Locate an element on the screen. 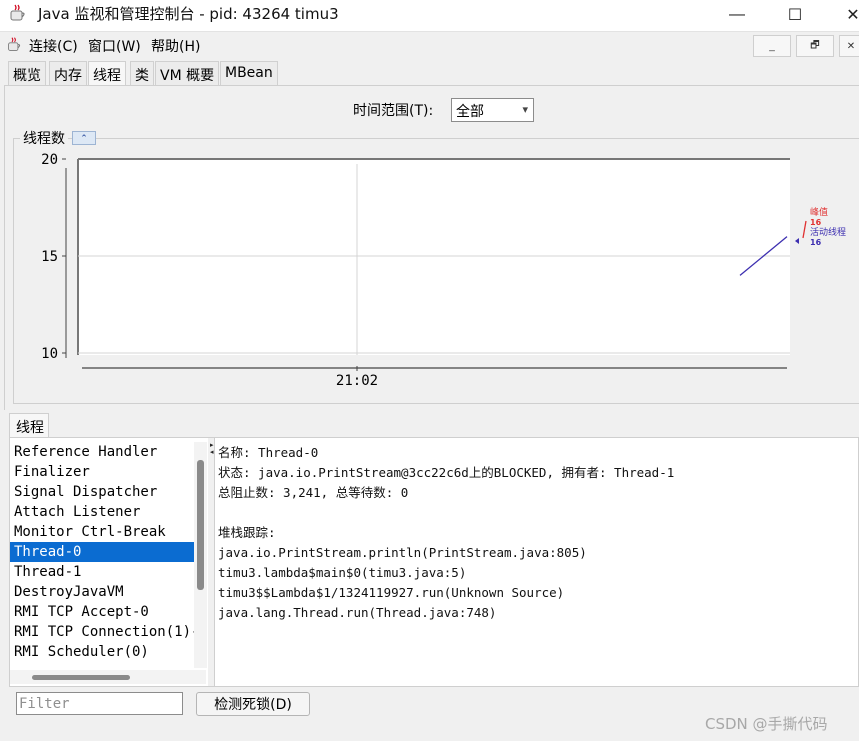 This screenshot has width=859, height=741. split-pane-divider is located at coordinates (211, 562).